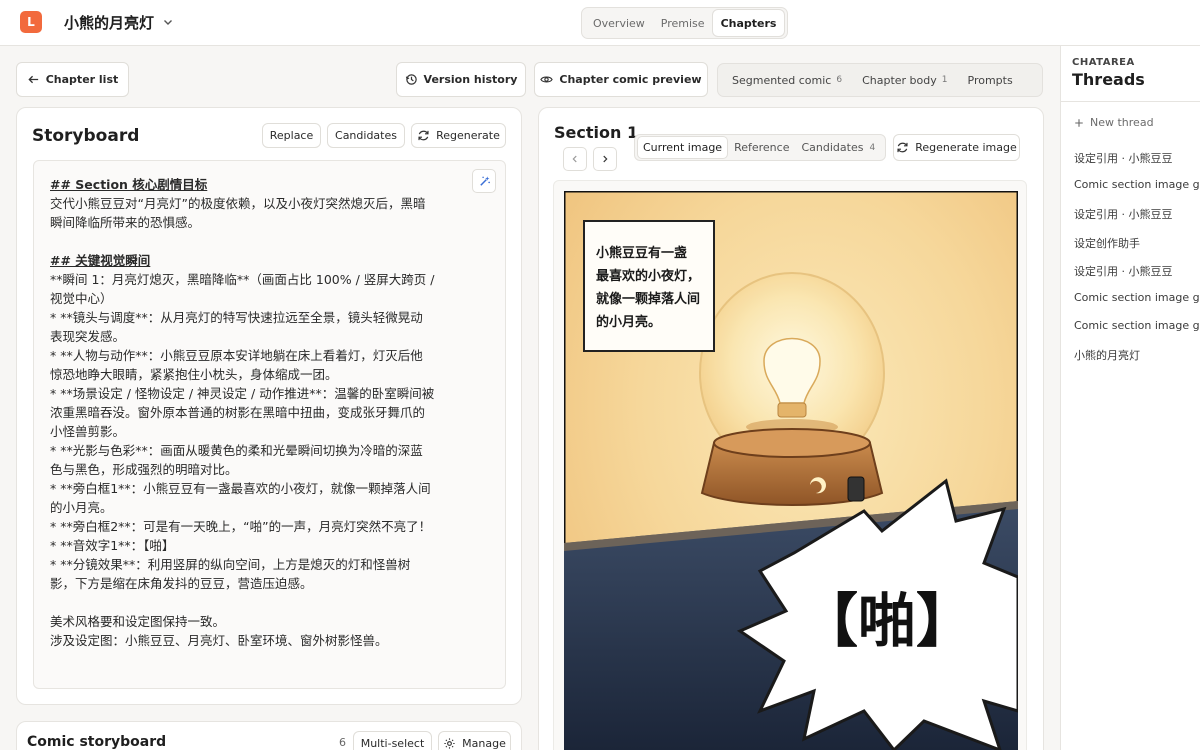 This screenshot has height=750, width=1200. I want to click on storyboard-line: 视觉中心）, so click(81, 298).